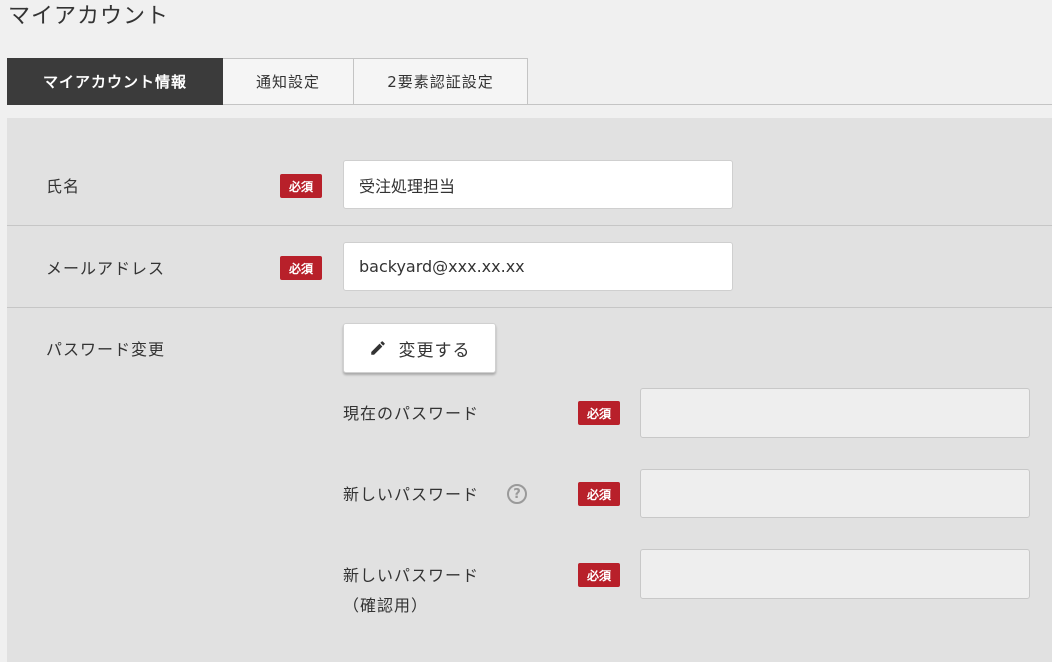 The height and width of the screenshot is (662, 1052). Describe the element at coordinates (301, 186) in the screenshot. I see `name-required-badge: 必須` at that location.